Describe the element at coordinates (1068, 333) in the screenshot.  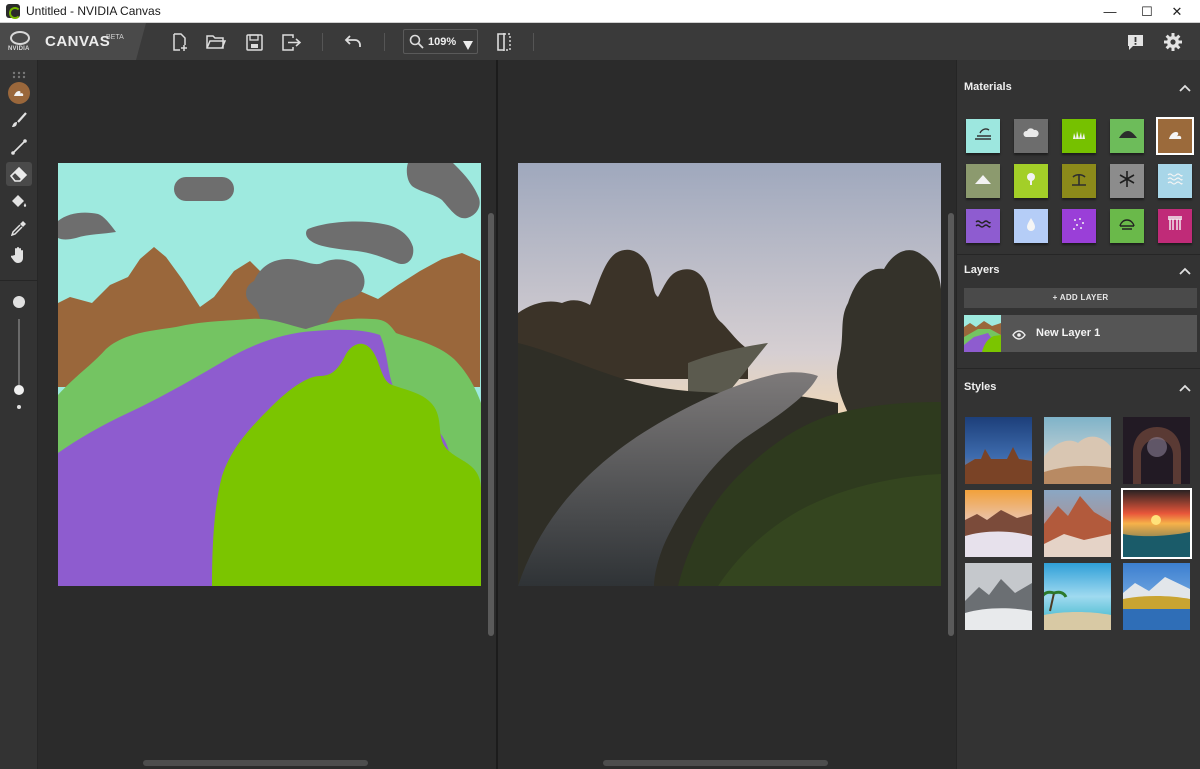
I see `layer-name: New Layer 1` at that location.